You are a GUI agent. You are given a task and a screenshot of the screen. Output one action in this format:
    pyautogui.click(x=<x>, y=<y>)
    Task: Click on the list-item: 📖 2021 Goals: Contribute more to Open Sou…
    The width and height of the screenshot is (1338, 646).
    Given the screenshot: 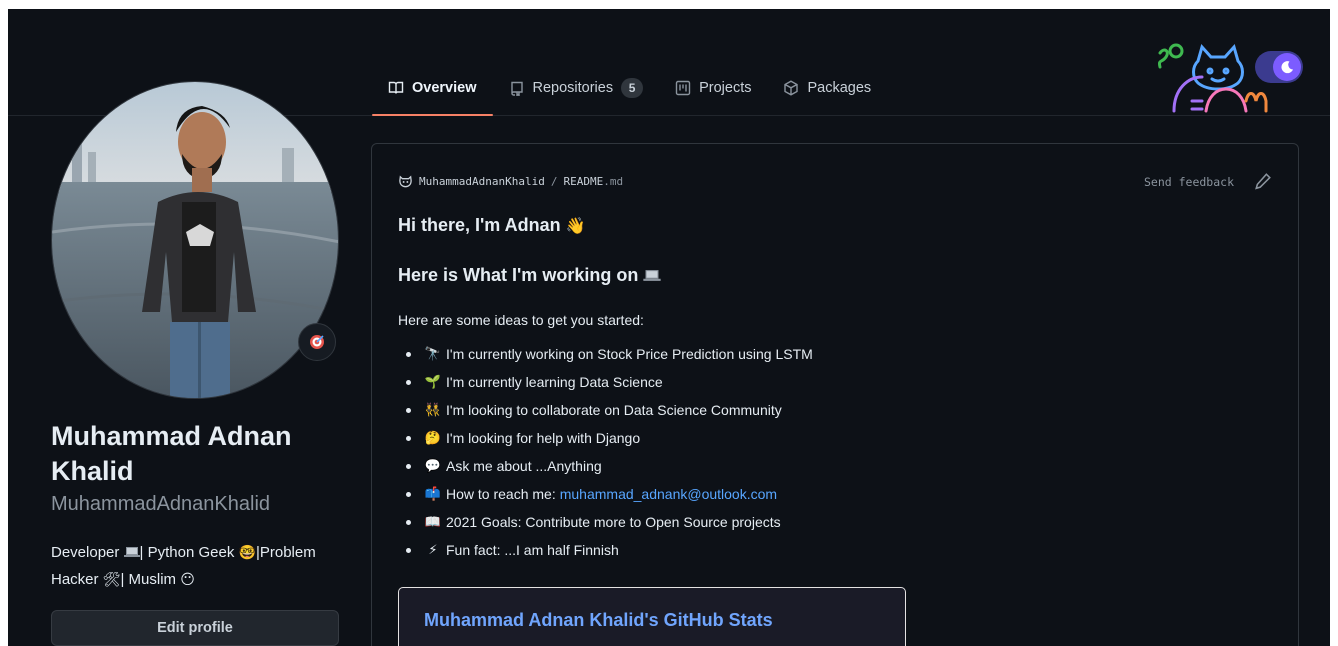 What is the action you would take?
    pyautogui.click(x=609, y=522)
    